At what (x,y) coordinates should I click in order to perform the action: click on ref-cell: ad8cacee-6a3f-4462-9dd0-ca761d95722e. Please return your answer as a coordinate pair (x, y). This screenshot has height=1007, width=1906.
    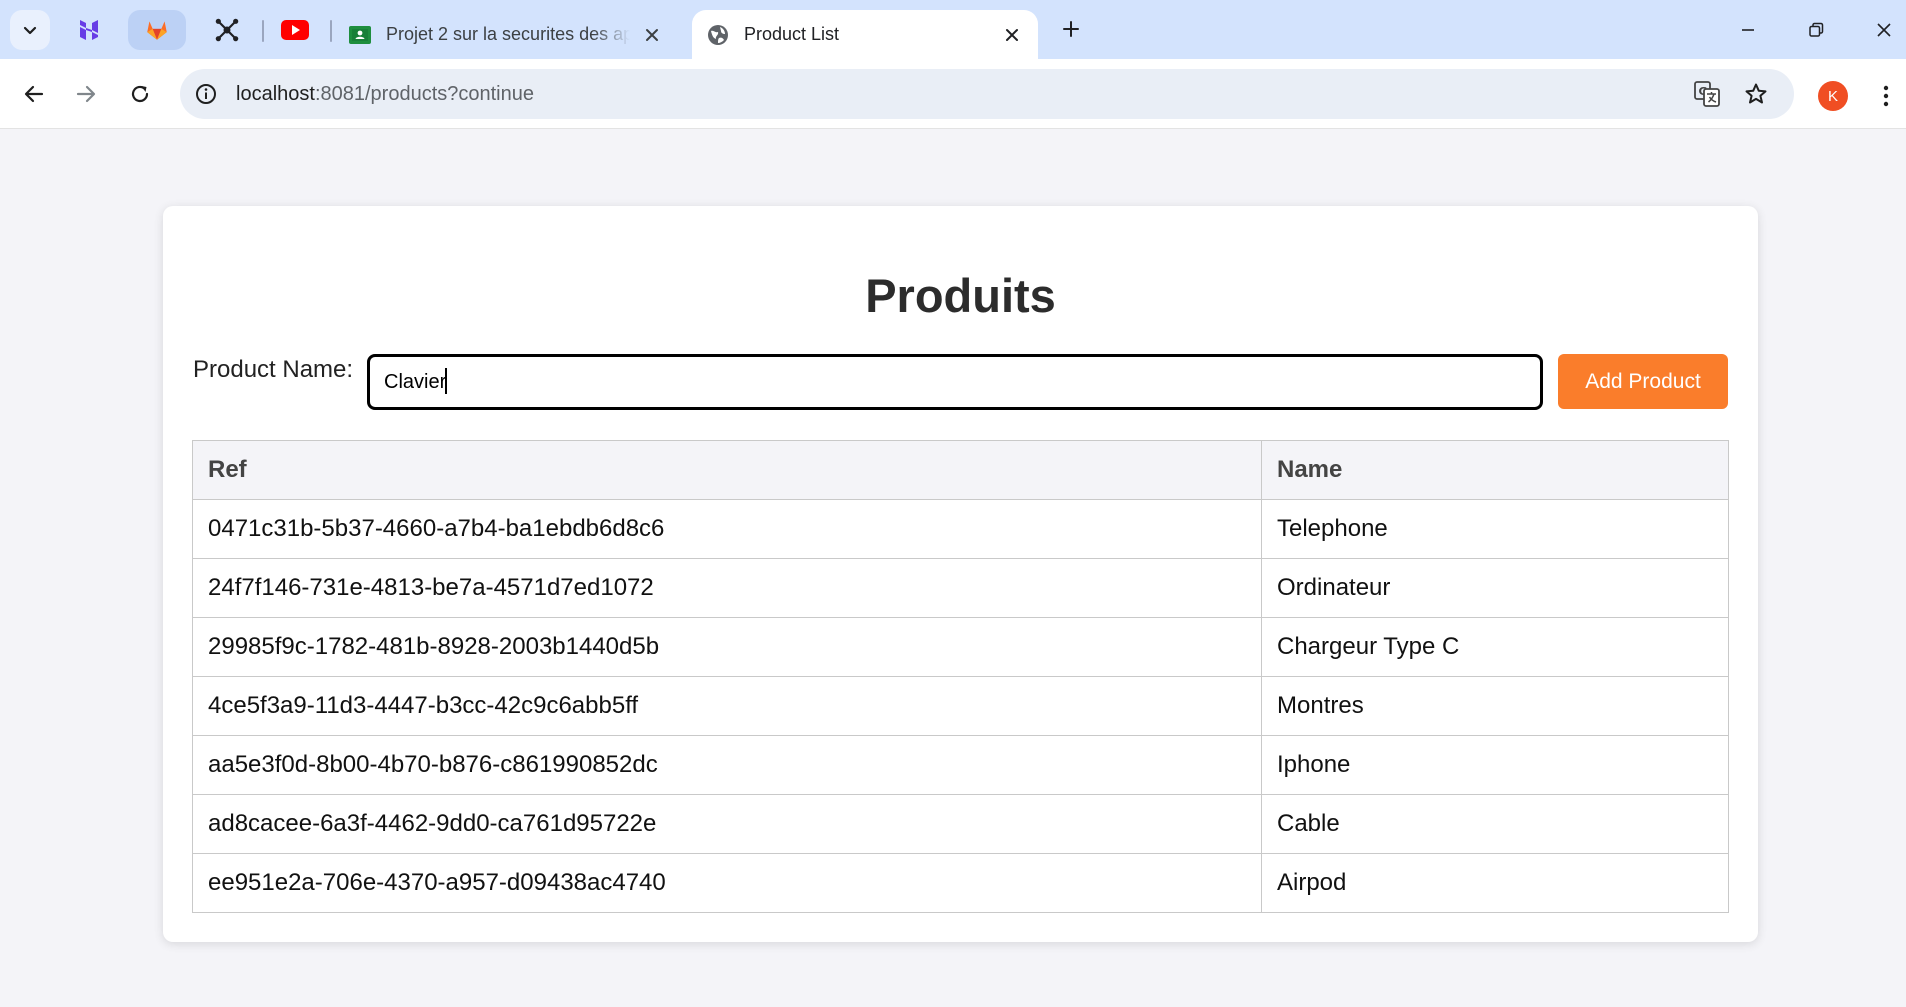
    Looking at the image, I should click on (727, 824).